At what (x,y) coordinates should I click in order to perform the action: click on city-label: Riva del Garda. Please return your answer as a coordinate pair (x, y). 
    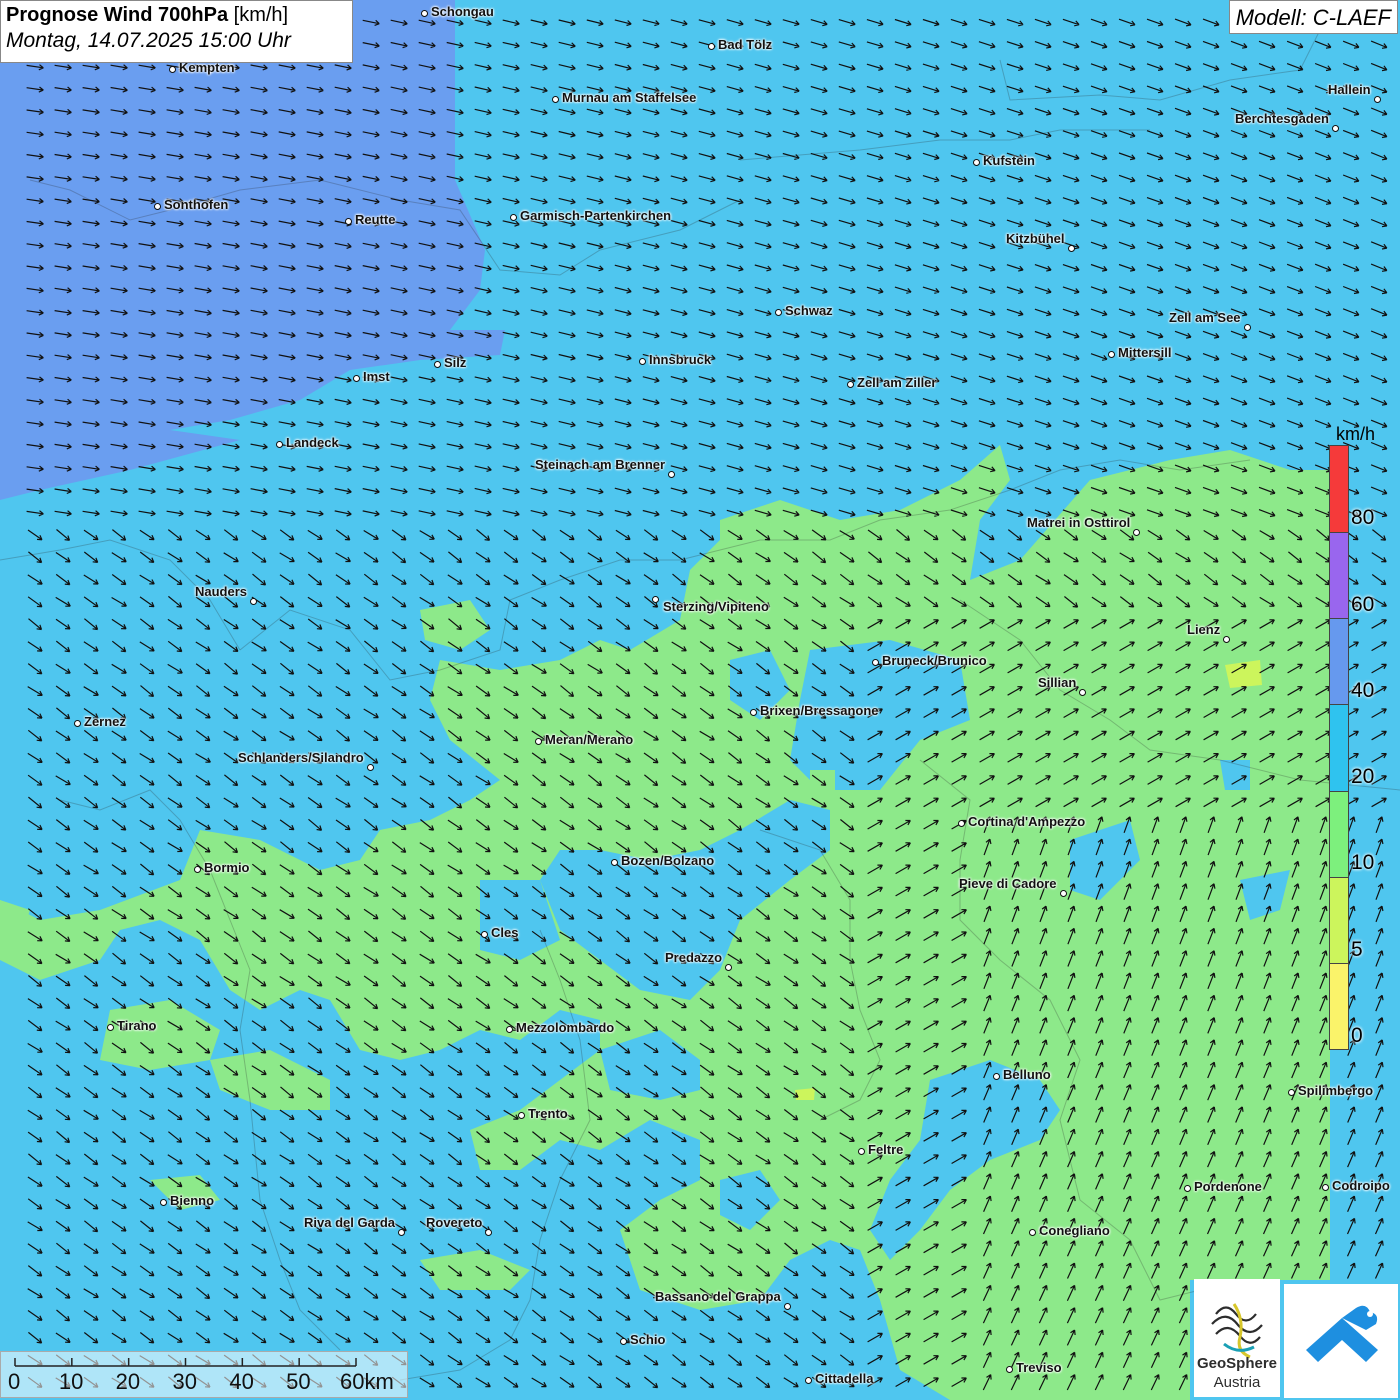
    Looking at the image, I should click on (350, 1222).